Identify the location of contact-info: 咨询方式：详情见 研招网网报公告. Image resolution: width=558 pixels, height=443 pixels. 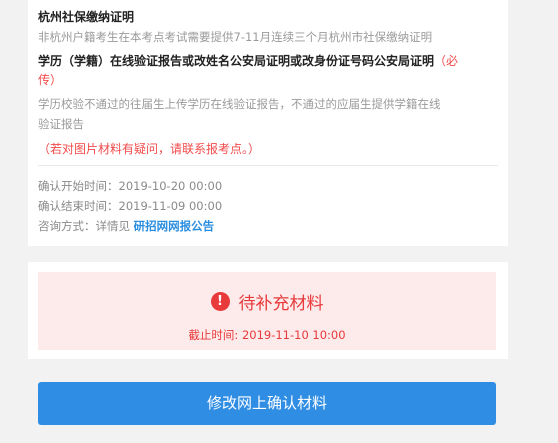
(126, 226).